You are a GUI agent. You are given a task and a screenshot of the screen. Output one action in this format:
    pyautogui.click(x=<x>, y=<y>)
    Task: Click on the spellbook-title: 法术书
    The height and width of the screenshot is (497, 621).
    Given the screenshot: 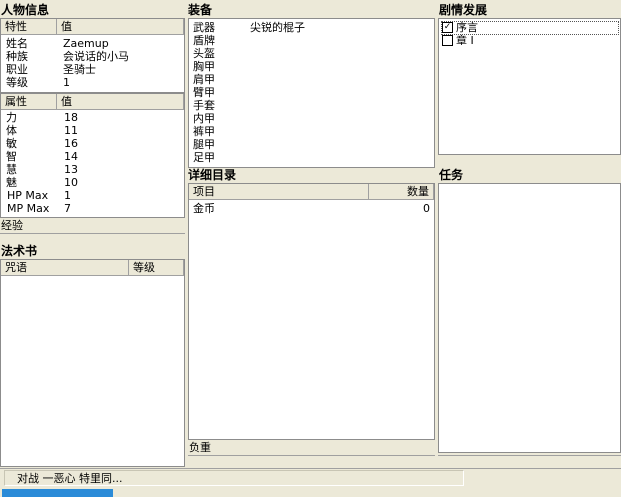 What is the action you would take?
    pyautogui.click(x=19, y=251)
    